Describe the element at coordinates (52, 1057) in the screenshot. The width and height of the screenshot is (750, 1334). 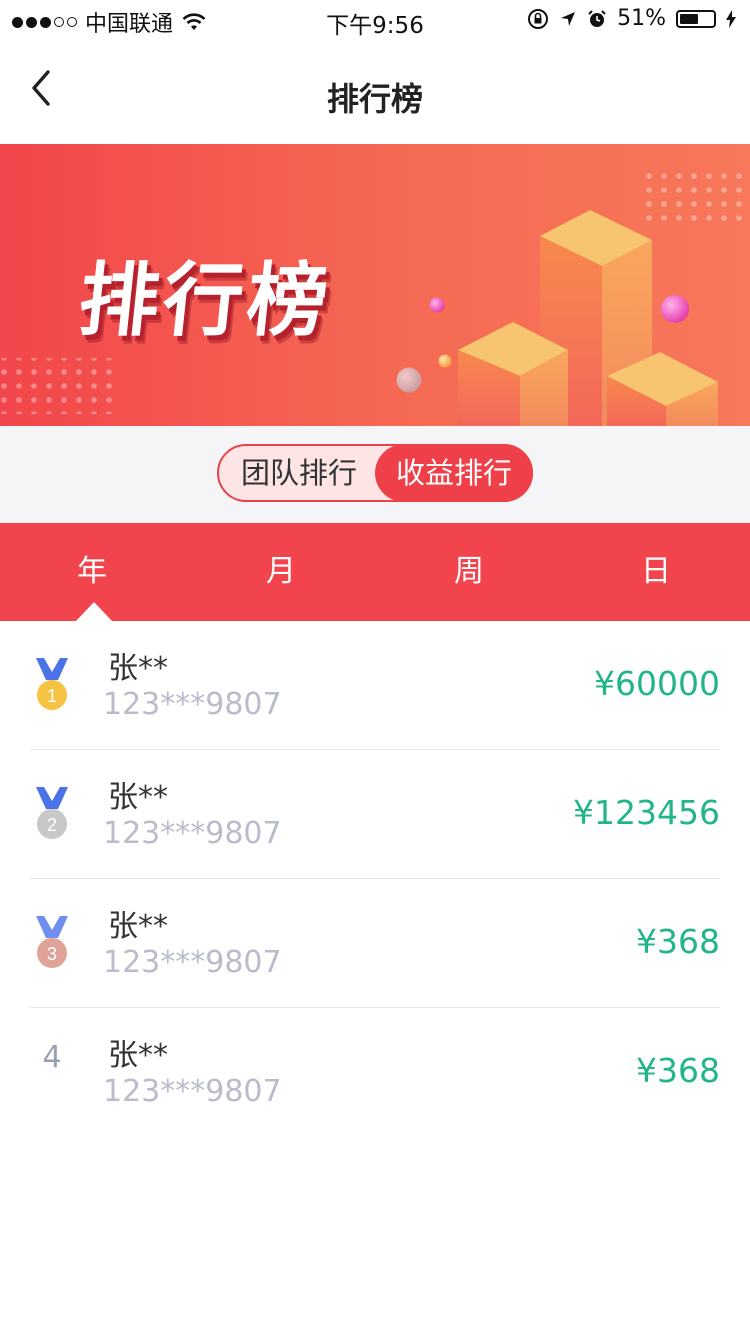
I see `rank-number: 4` at that location.